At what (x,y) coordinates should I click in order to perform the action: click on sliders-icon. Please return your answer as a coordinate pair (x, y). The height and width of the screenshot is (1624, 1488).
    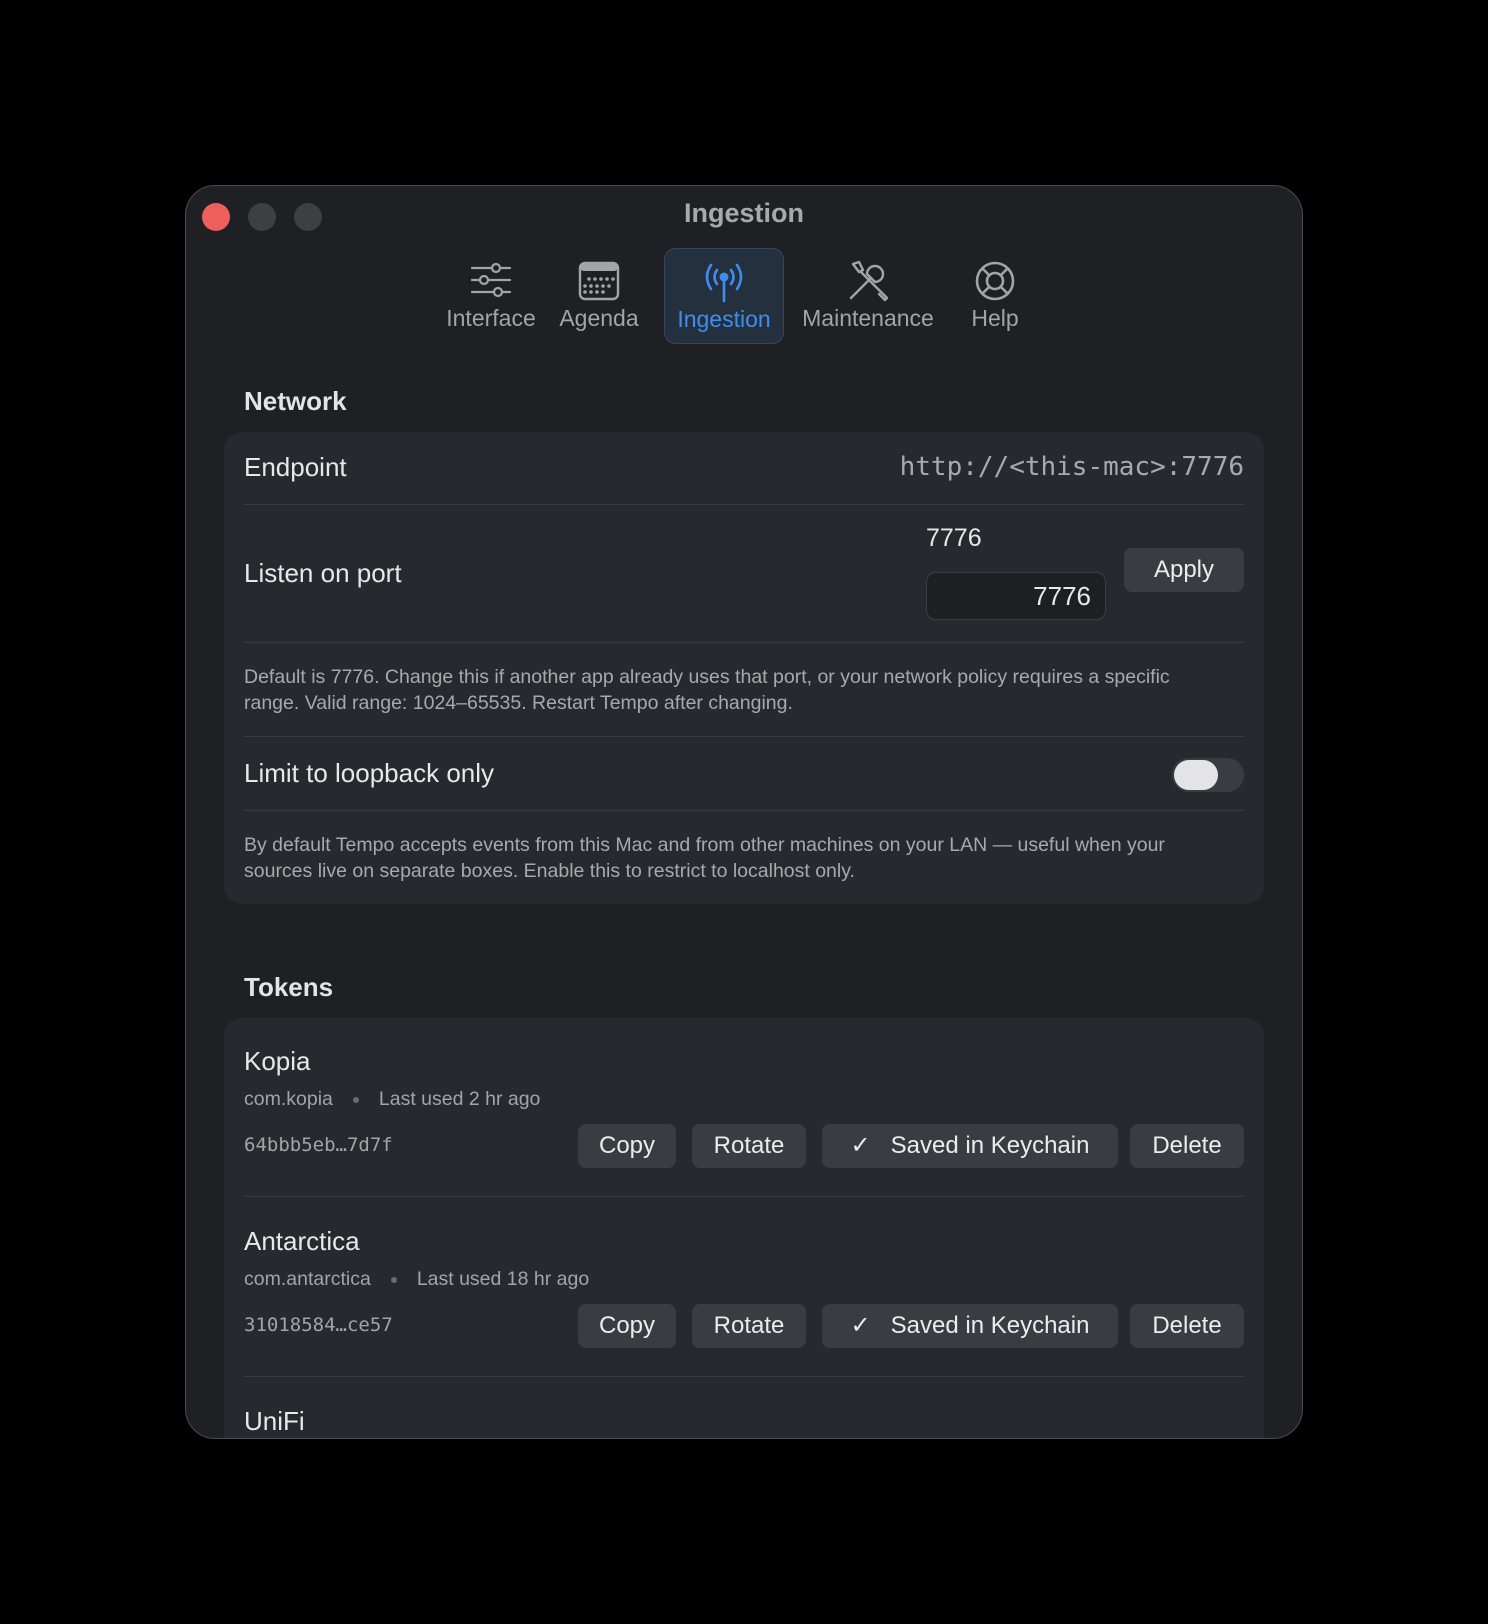
    Looking at the image, I should click on (491, 280).